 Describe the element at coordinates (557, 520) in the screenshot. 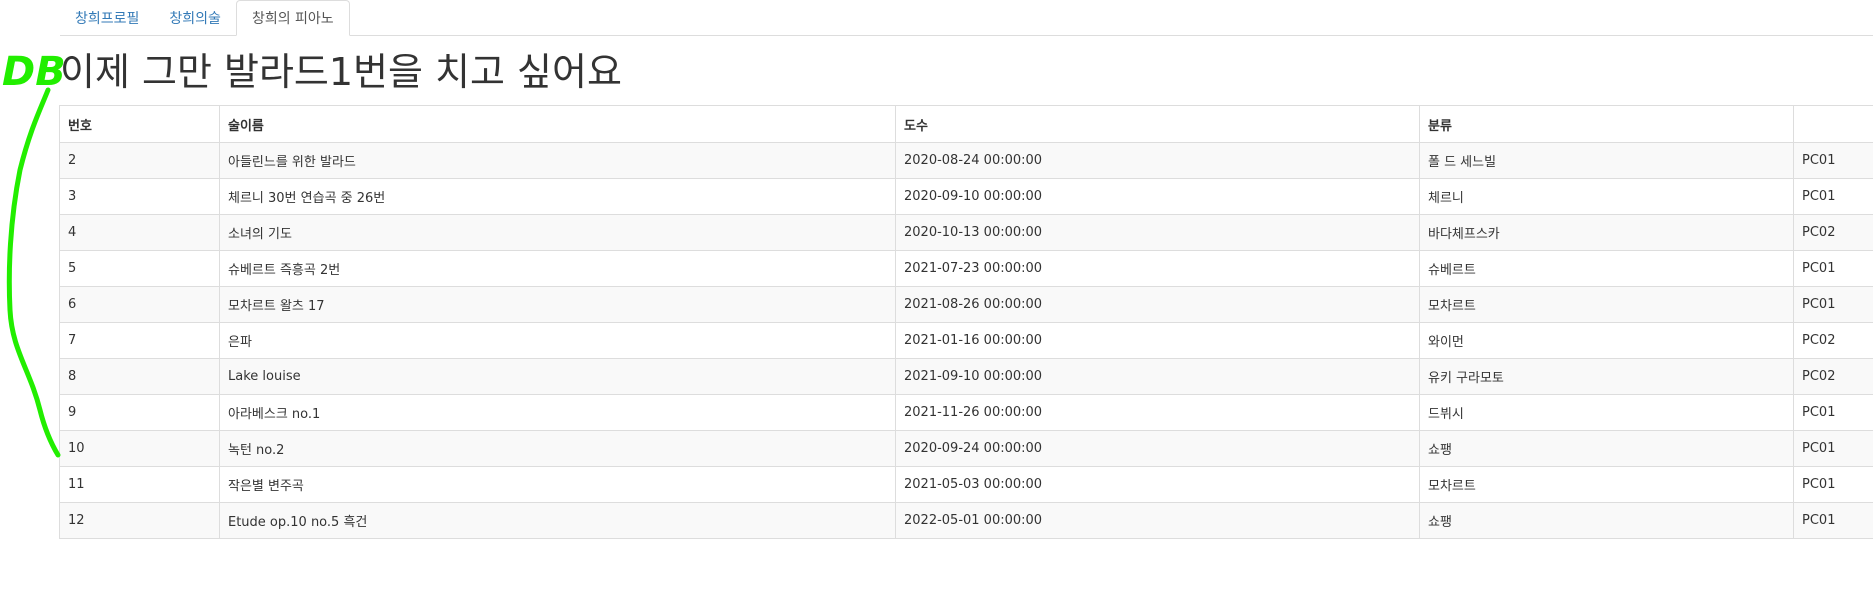

I see `cell-name: Etude op.10 no.5 흑건` at that location.